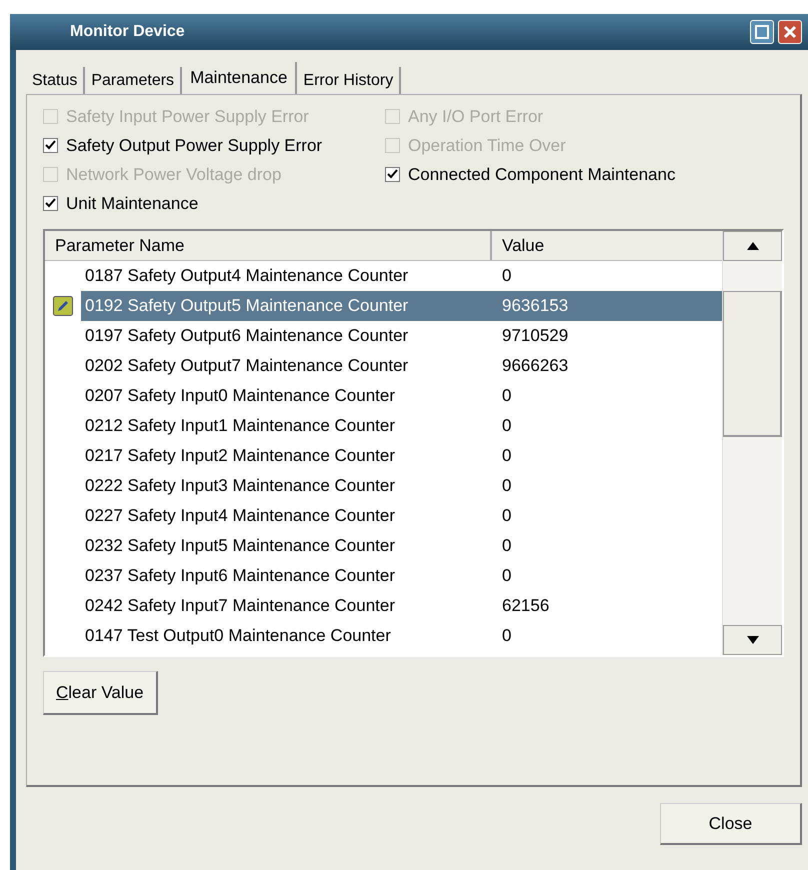 The height and width of the screenshot is (870, 808). I want to click on checkbox-label: Unit Maintenance, so click(132, 203).